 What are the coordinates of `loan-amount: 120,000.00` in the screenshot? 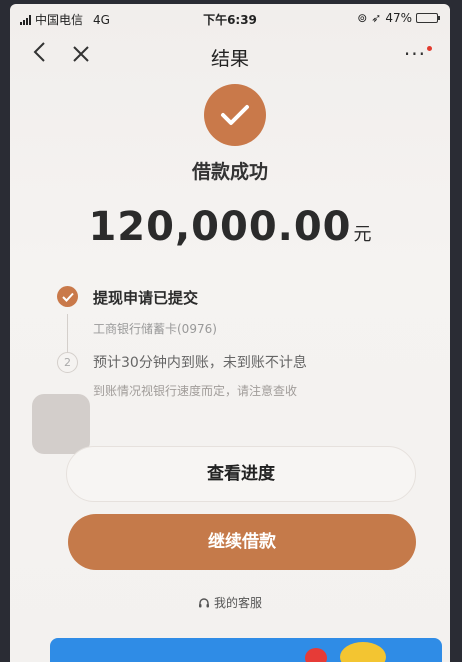 It's located at (220, 227).